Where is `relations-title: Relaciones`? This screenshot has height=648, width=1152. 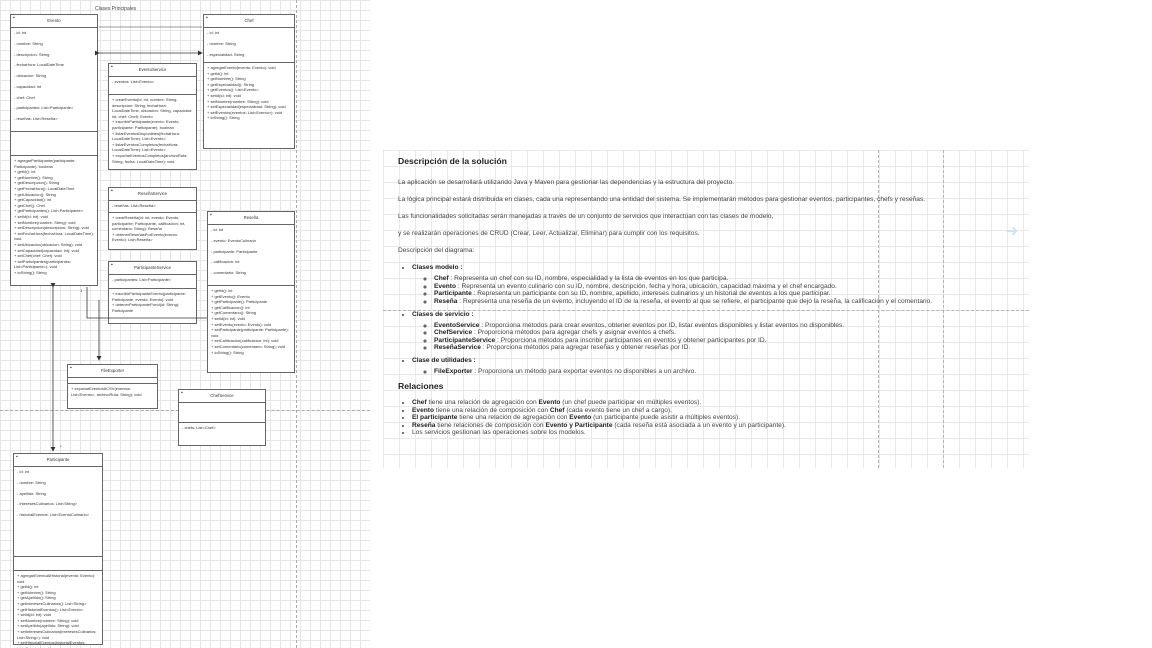
relations-title: Relaciones is located at coordinates (421, 386).